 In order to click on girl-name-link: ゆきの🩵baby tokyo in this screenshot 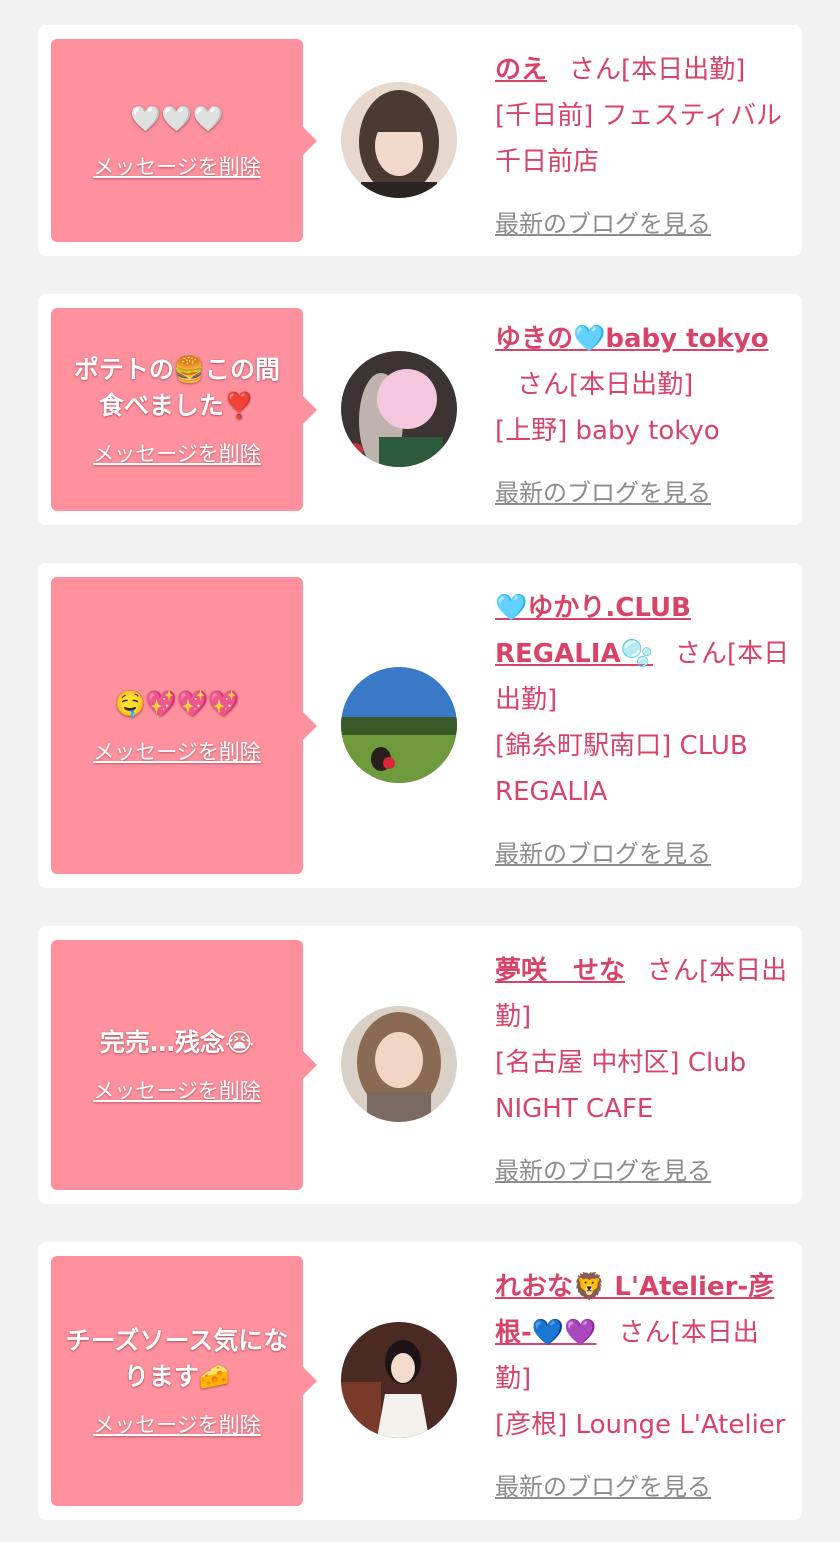, I will do `click(632, 339)`.